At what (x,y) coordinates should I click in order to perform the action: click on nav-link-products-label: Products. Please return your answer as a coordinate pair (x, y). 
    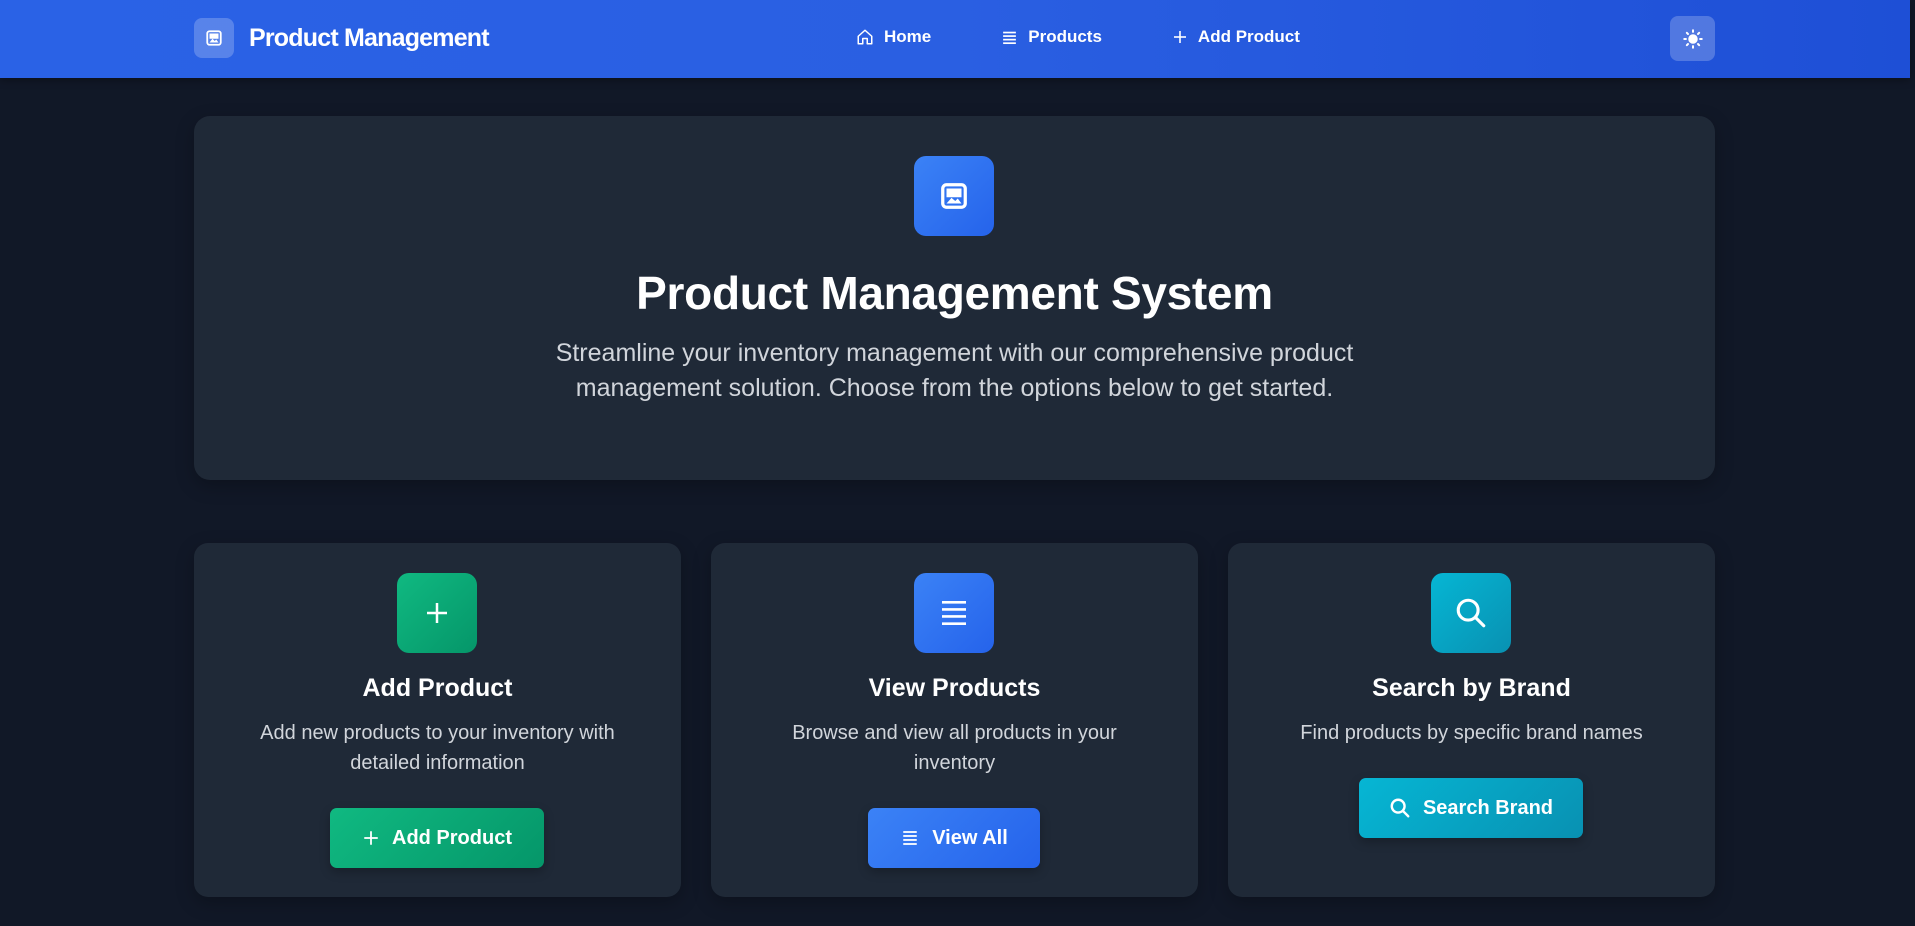
    Looking at the image, I should click on (1065, 36).